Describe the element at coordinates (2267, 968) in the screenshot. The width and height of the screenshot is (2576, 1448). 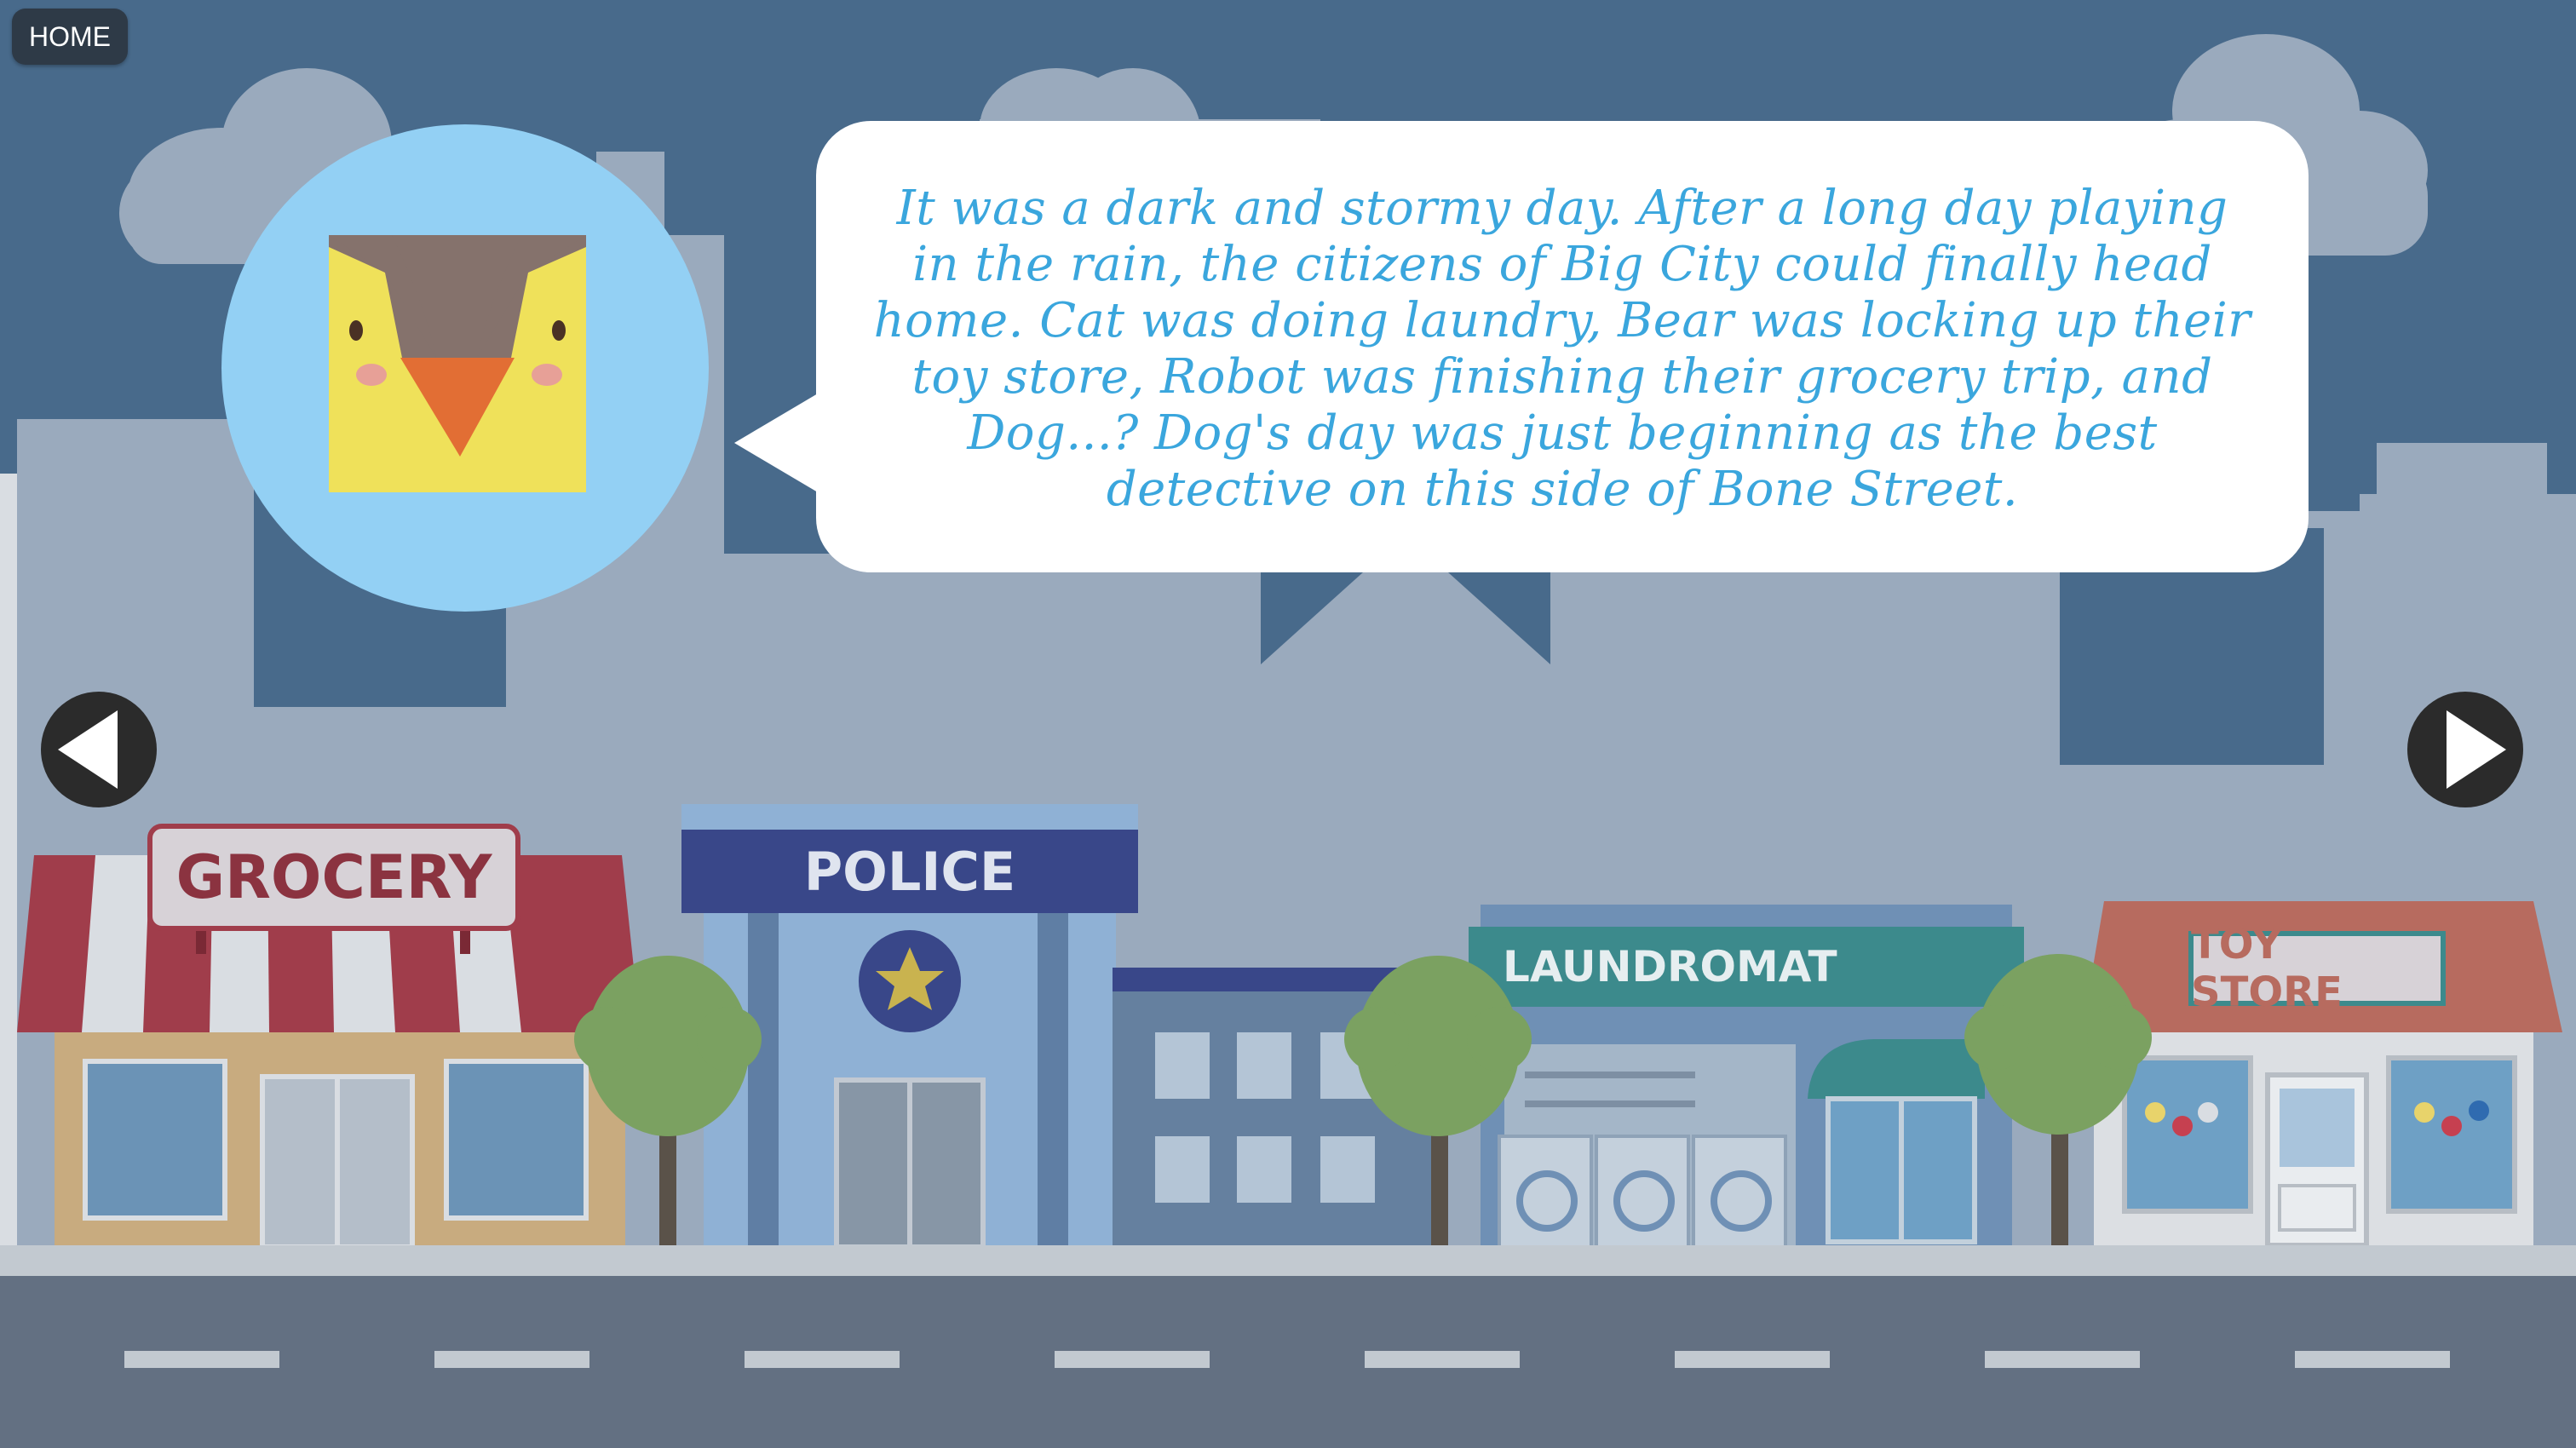
I see `toy-store-sign: TOY STORE` at that location.